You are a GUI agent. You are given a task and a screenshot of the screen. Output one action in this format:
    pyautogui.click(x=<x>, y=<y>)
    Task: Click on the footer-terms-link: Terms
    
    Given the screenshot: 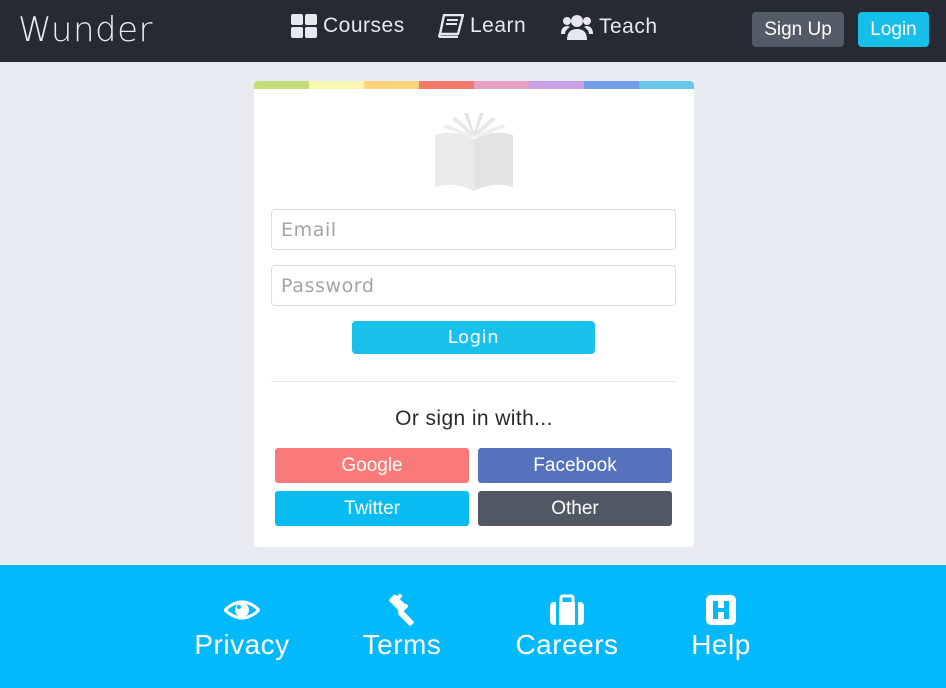 What is the action you would take?
    pyautogui.click(x=402, y=627)
    